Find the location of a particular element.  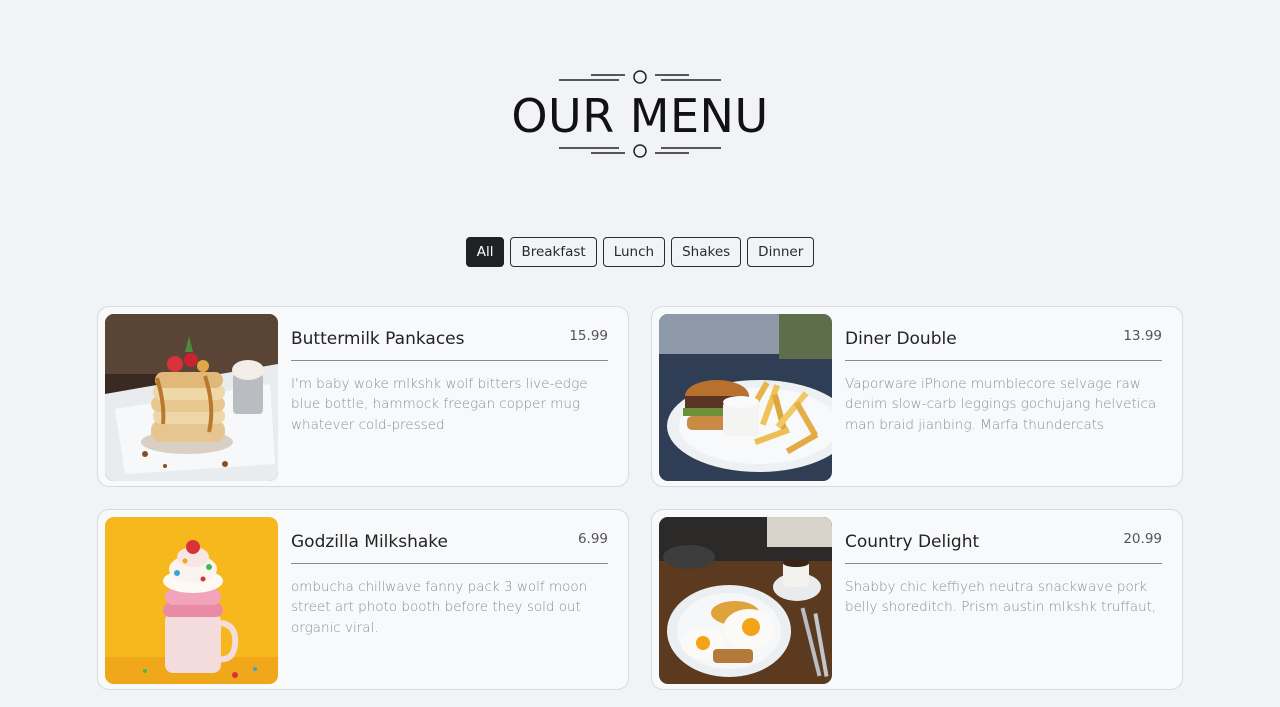

category-filter-bar: All Breakfast Lunch Shakes Dinner is located at coordinates (640, 252).